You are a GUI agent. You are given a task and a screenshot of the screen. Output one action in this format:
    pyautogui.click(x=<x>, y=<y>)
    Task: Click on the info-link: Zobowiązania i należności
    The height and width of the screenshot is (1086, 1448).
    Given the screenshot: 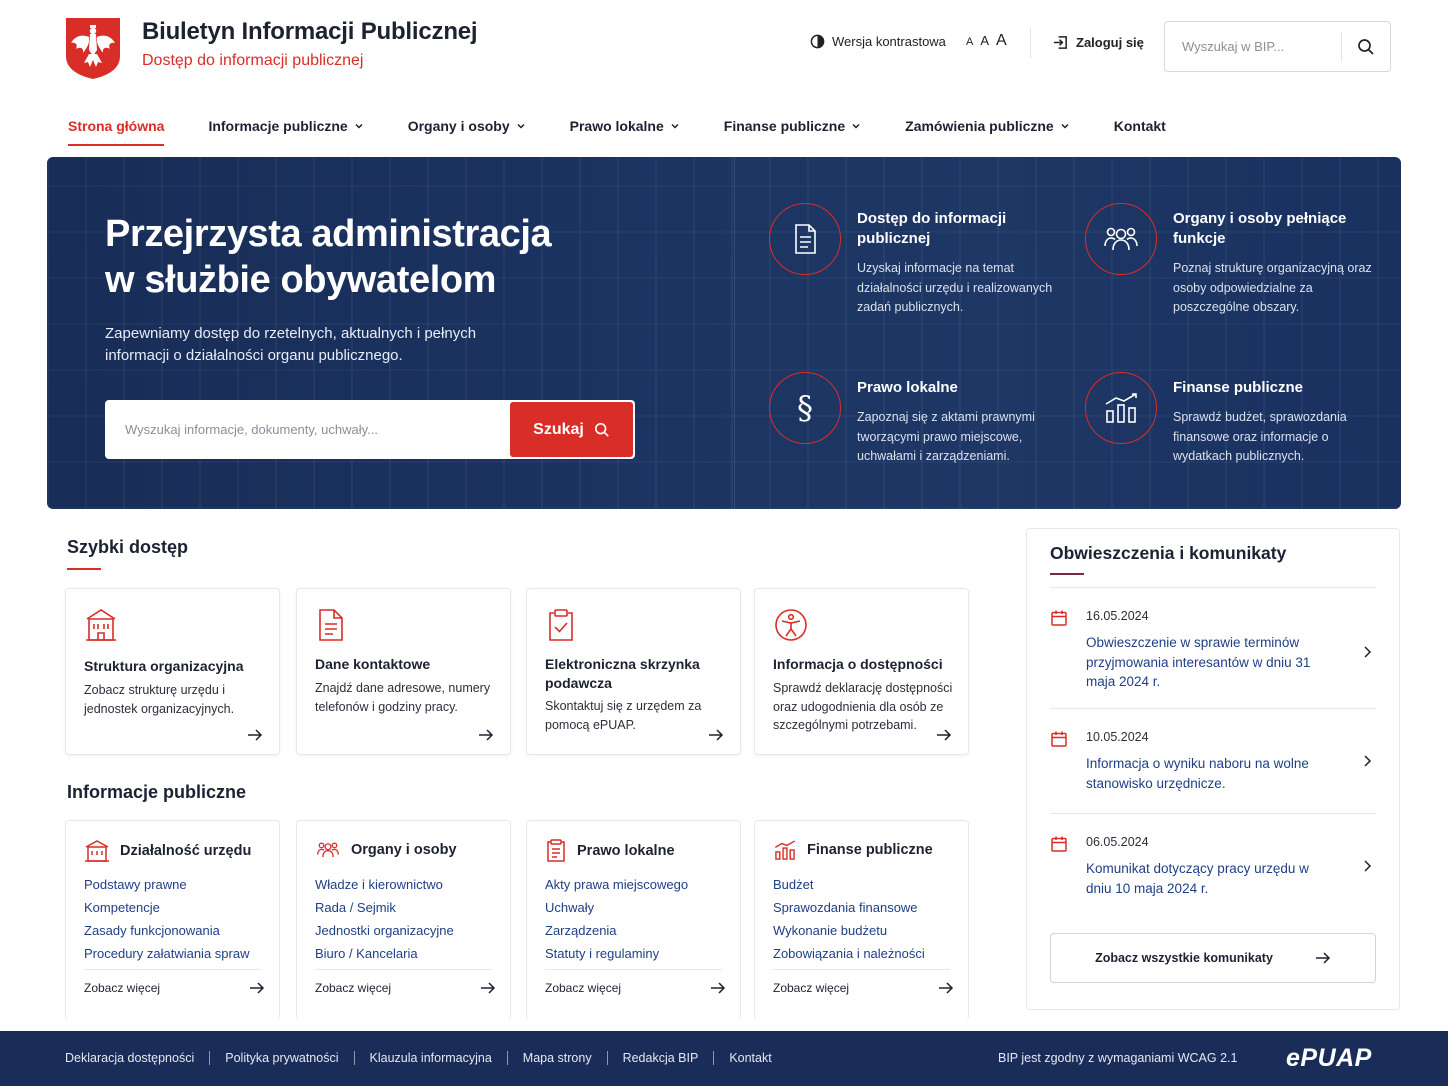 What is the action you would take?
    pyautogui.click(x=849, y=953)
    